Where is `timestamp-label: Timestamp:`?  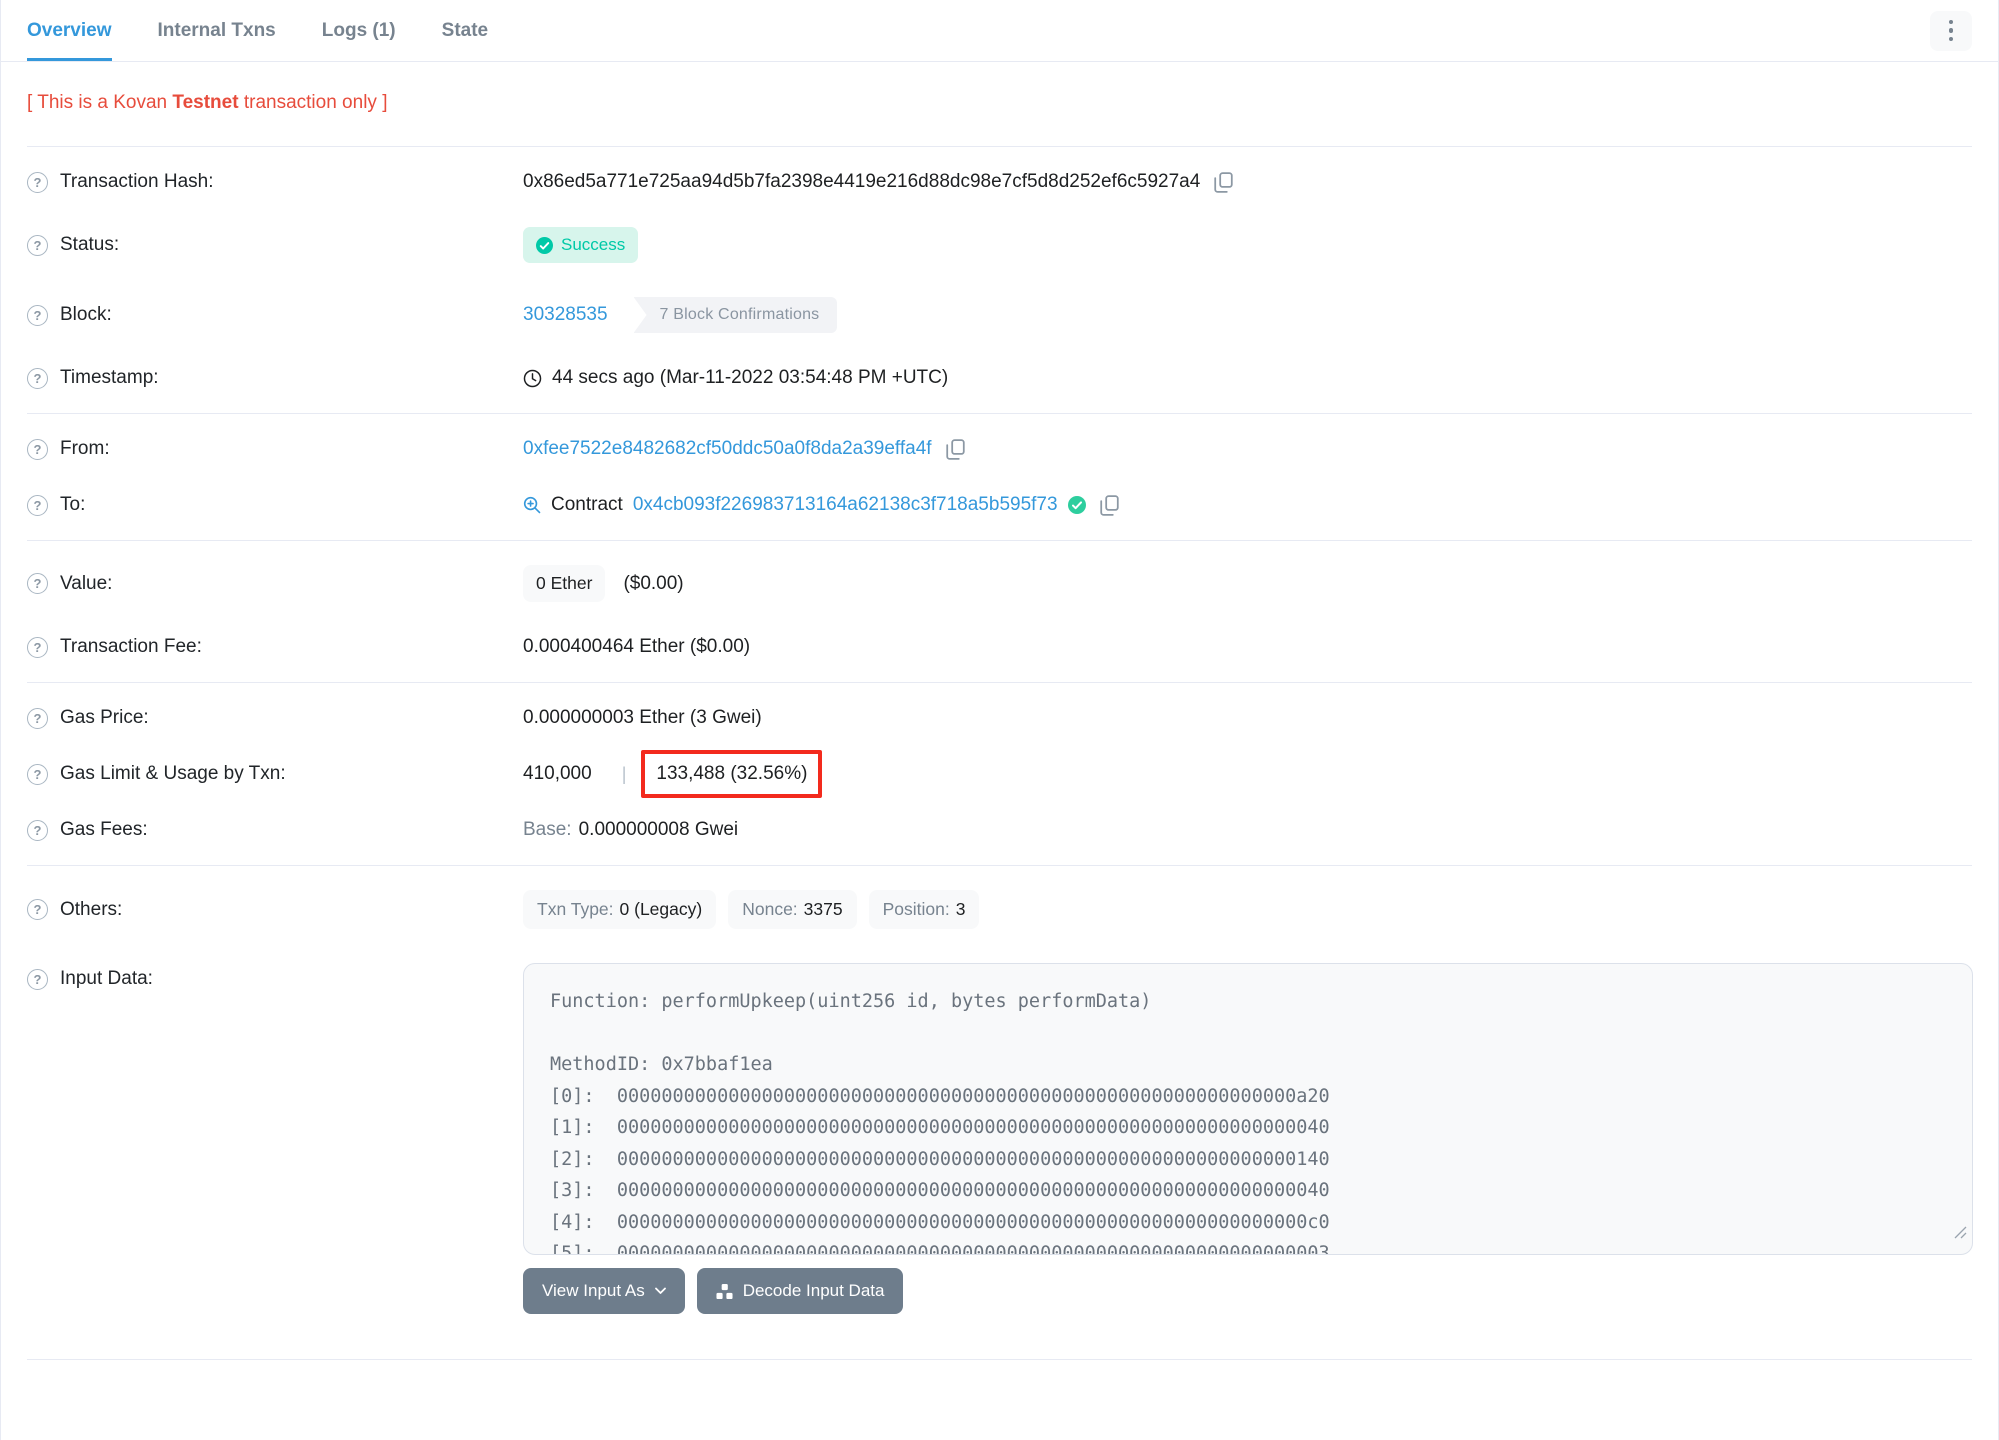 timestamp-label: Timestamp: is located at coordinates (109, 377).